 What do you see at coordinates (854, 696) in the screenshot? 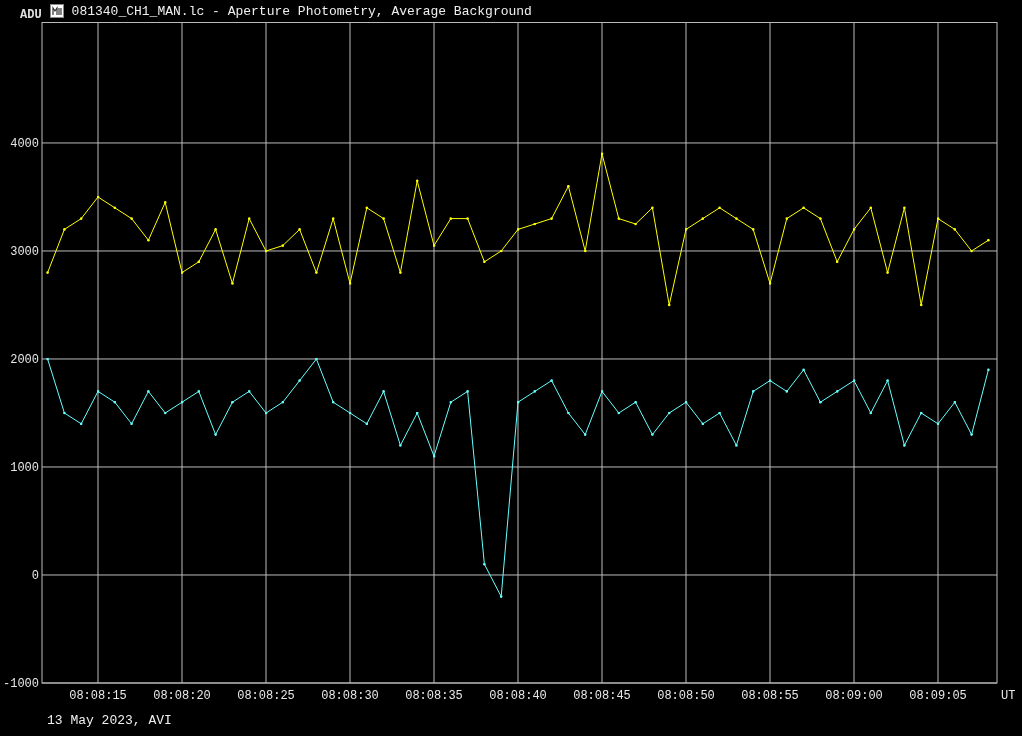
I see `tick-label: 08:09:00` at bounding box center [854, 696].